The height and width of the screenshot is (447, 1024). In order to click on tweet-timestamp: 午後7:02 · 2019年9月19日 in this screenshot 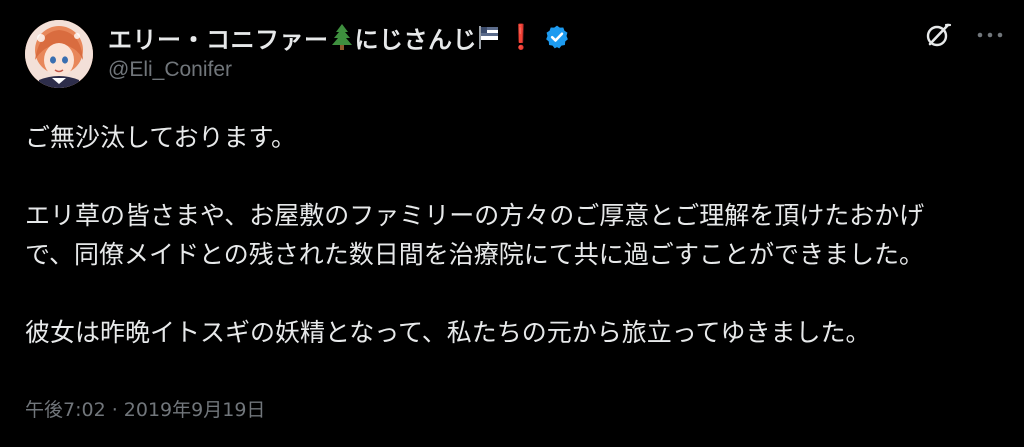, I will do `click(145, 408)`.